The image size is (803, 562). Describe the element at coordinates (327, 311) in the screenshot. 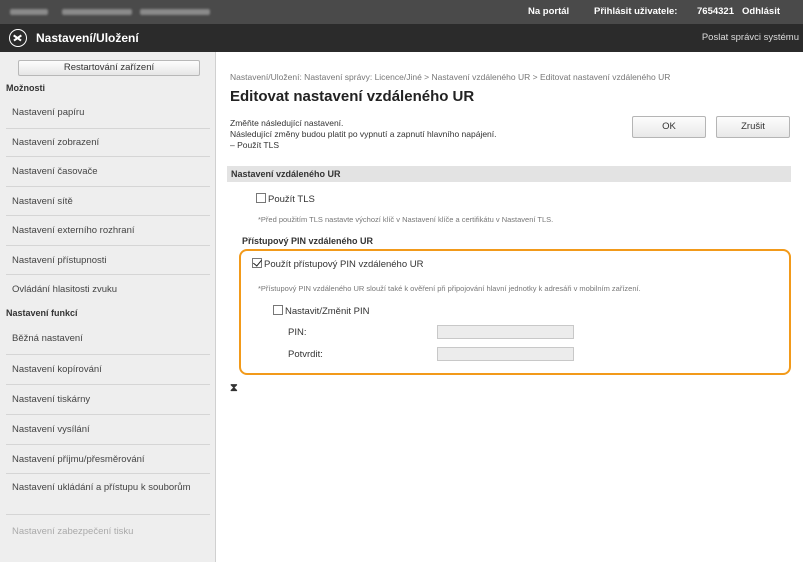

I see `set-change-pin-label: Nastavit/Změnit PIN` at that location.